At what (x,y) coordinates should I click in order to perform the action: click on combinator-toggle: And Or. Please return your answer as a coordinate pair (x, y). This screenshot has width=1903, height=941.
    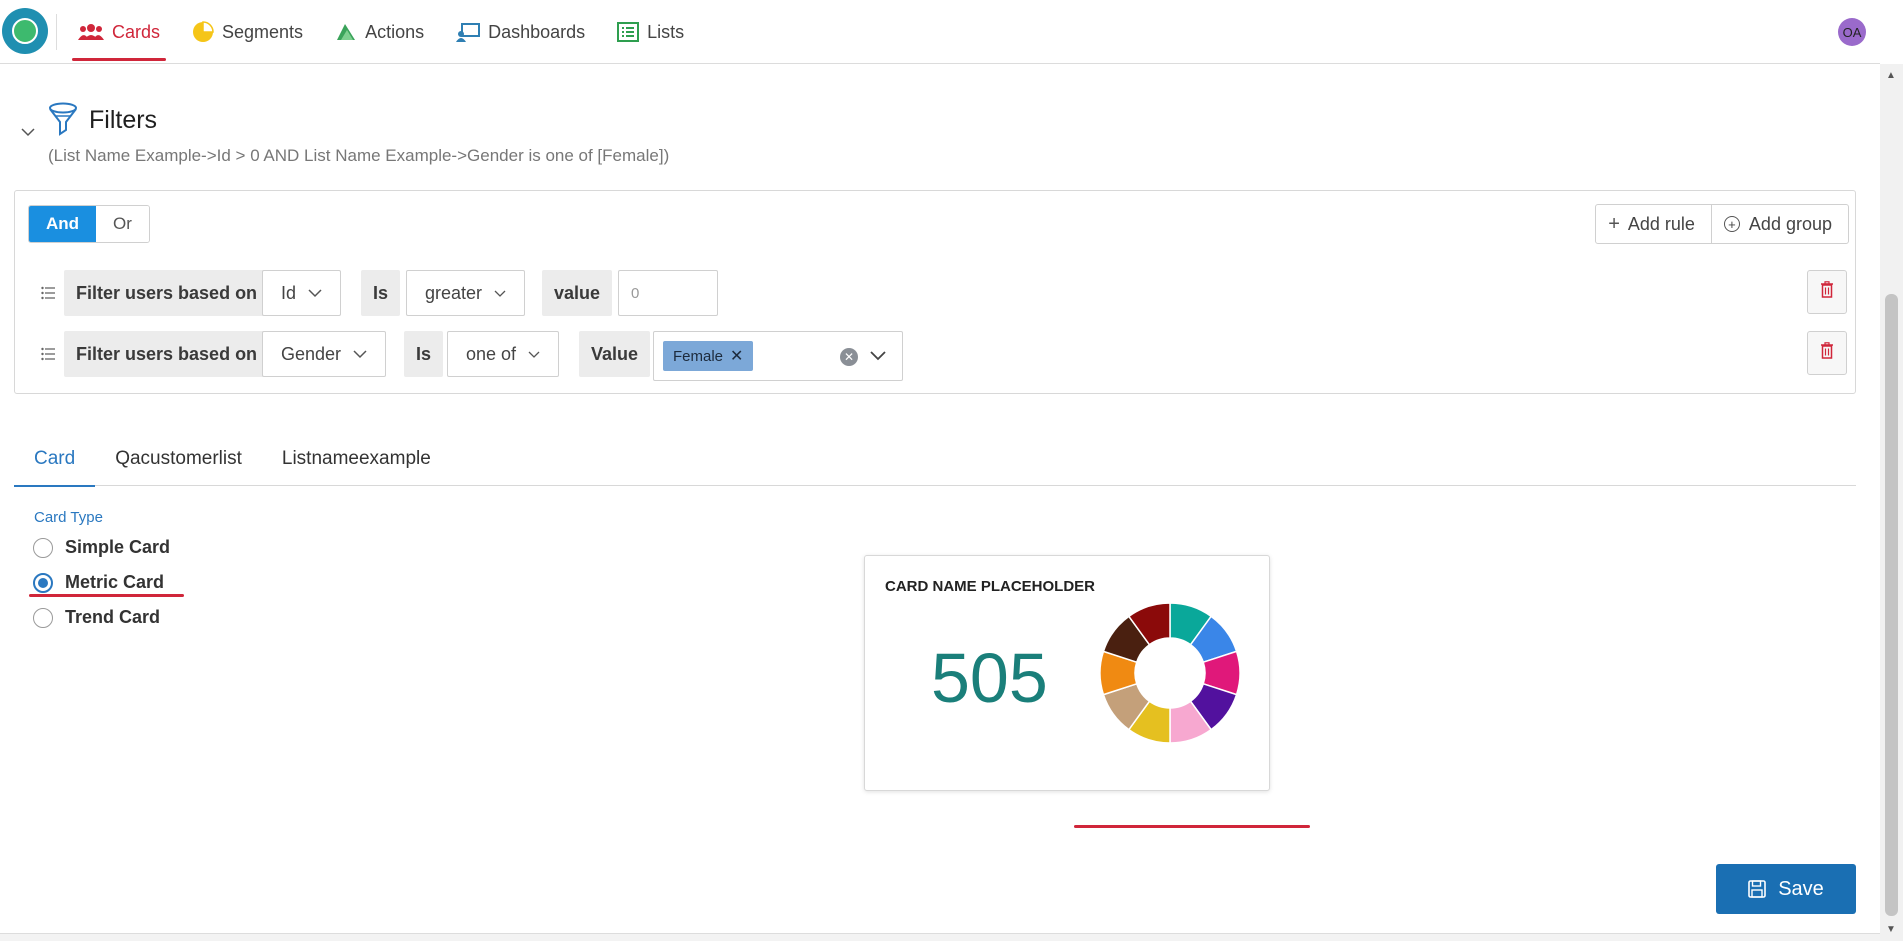
    Looking at the image, I should click on (89, 224).